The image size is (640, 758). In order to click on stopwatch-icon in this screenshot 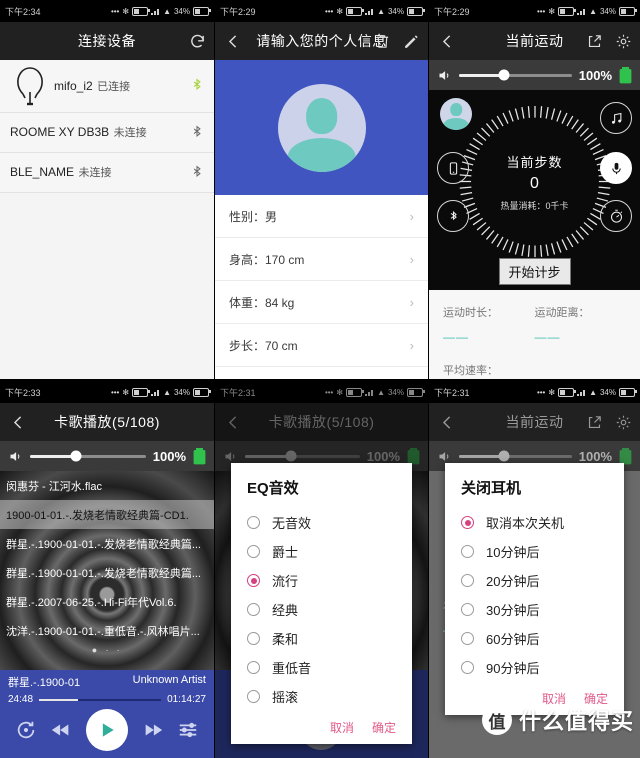, I will do `click(616, 216)`.